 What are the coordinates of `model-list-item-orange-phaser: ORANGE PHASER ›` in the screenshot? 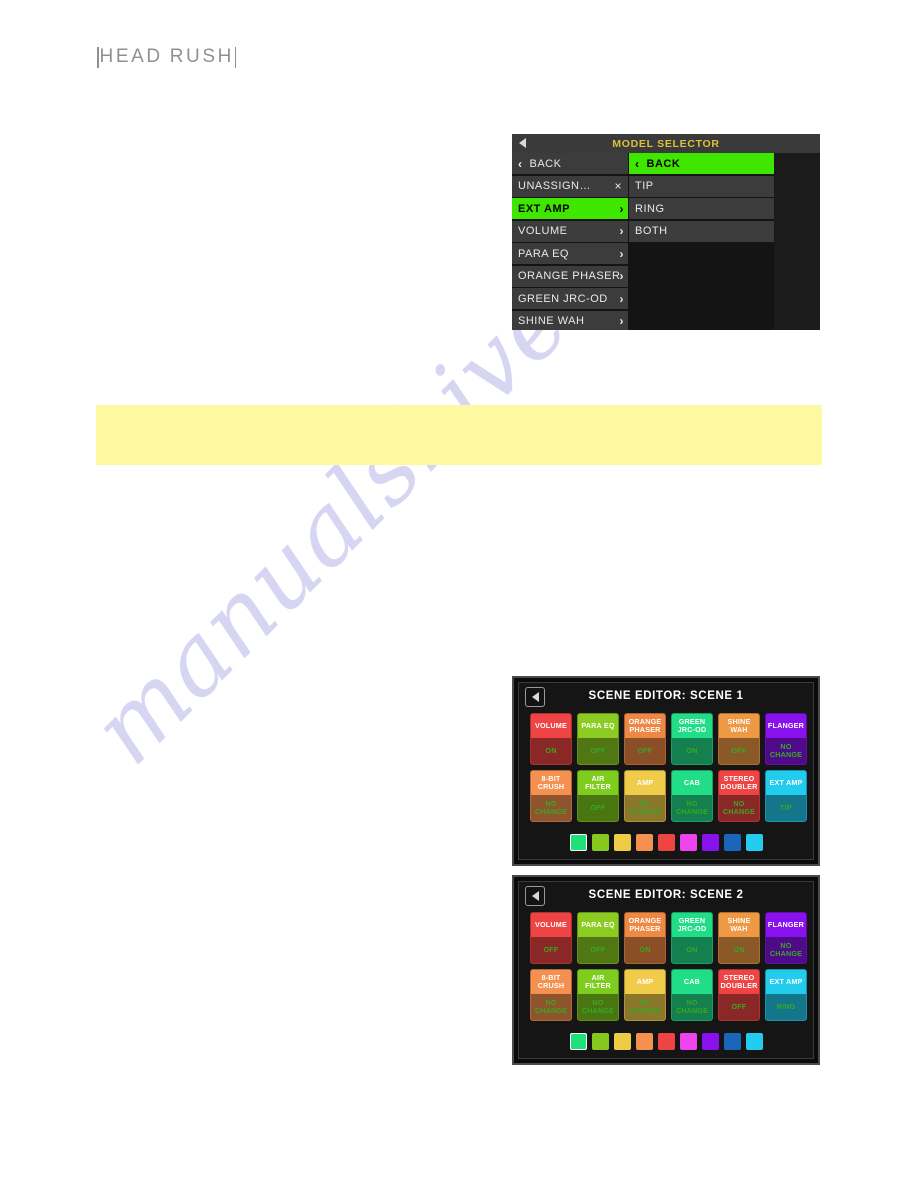 It's located at (570, 276).